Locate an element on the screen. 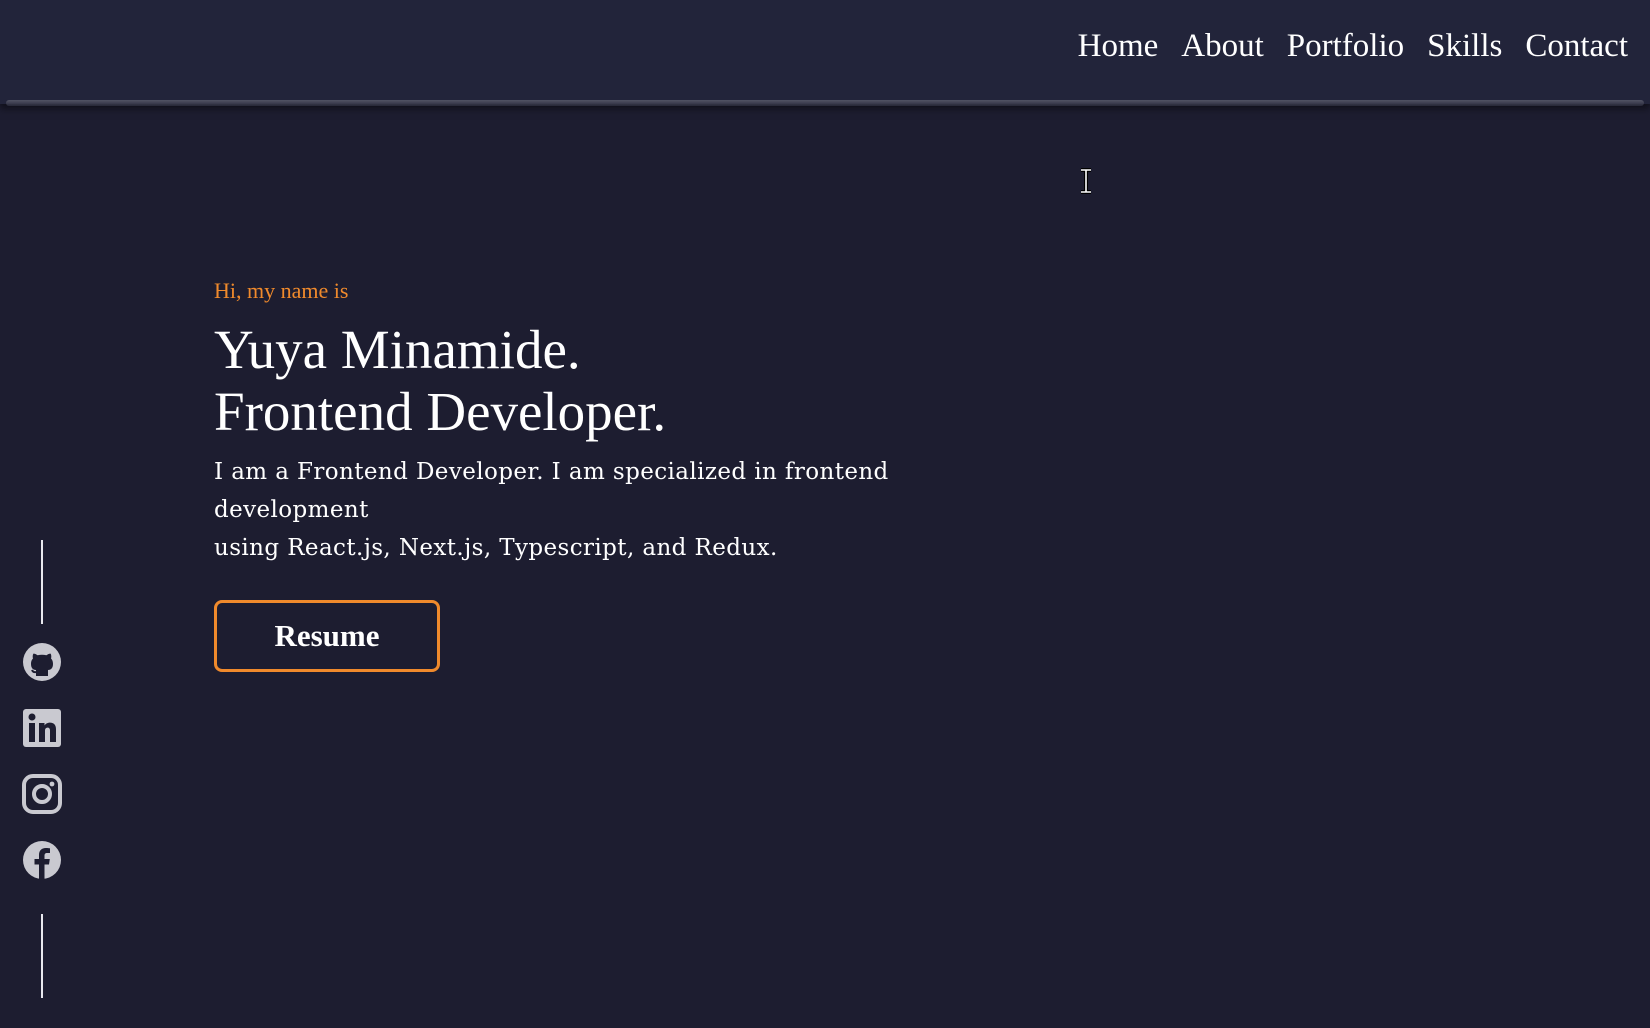 This screenshot has height=1028, width=1650. hero-name: Yuya Minamide. is located at coordinates (397, 349).